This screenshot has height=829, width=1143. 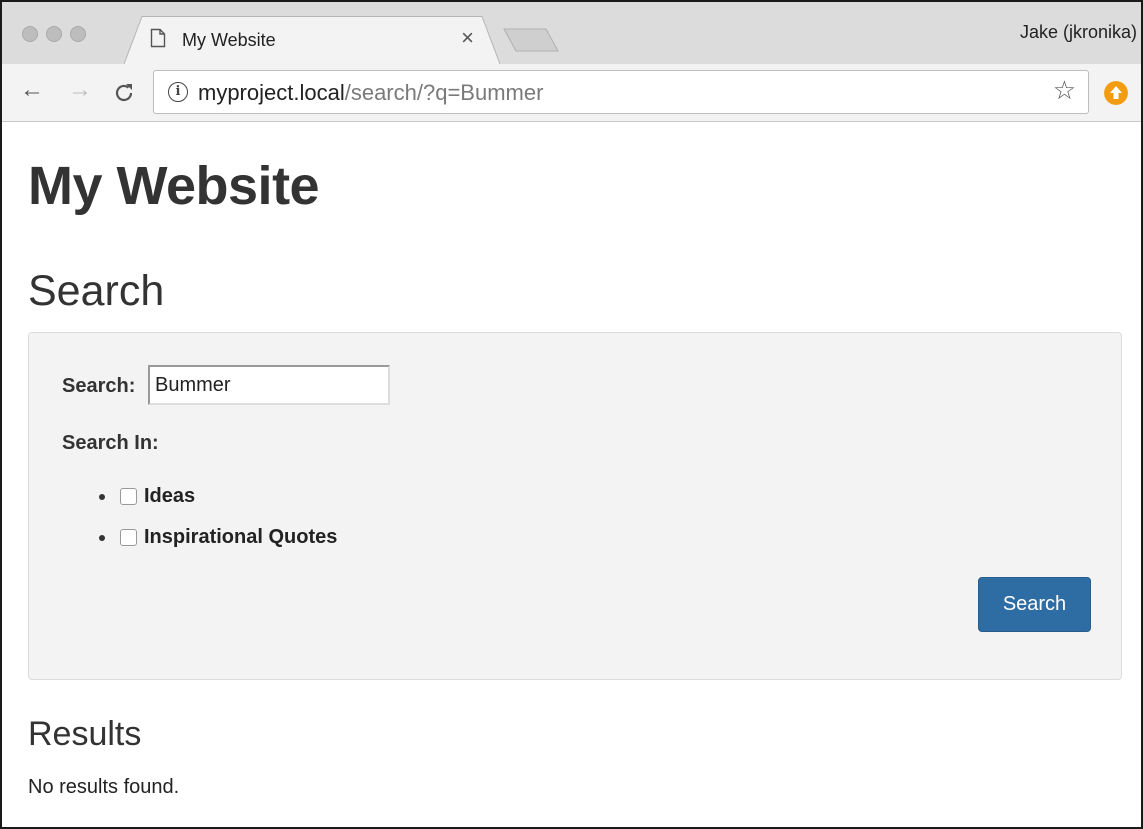 I want to click on tab-strip: My Website × Jake (jkronika), so click(x=571, y=33).